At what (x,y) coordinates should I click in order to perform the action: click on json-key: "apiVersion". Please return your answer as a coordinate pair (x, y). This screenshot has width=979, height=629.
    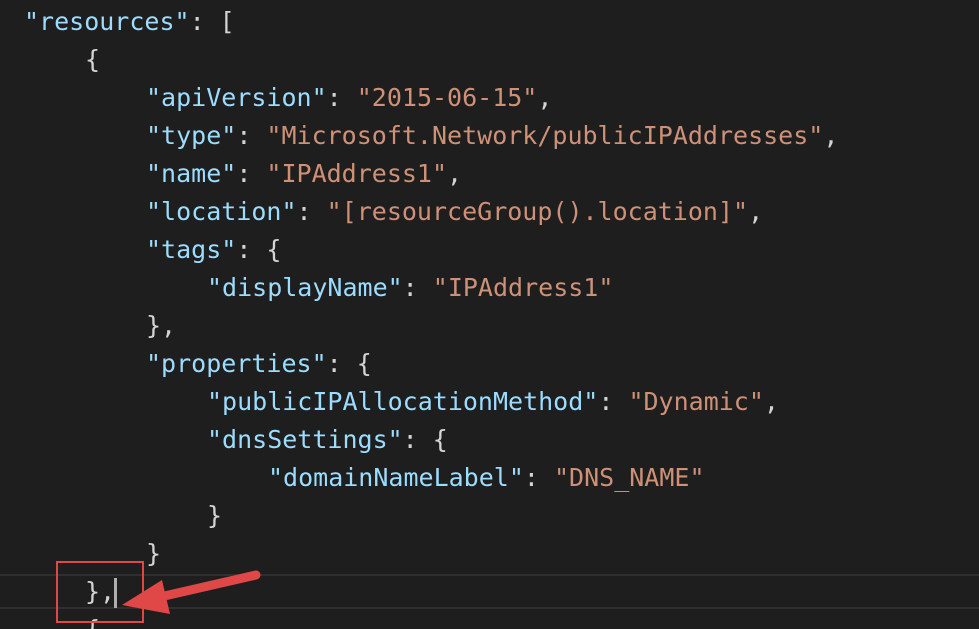
    Looking at the image, I should click on (236, 97).